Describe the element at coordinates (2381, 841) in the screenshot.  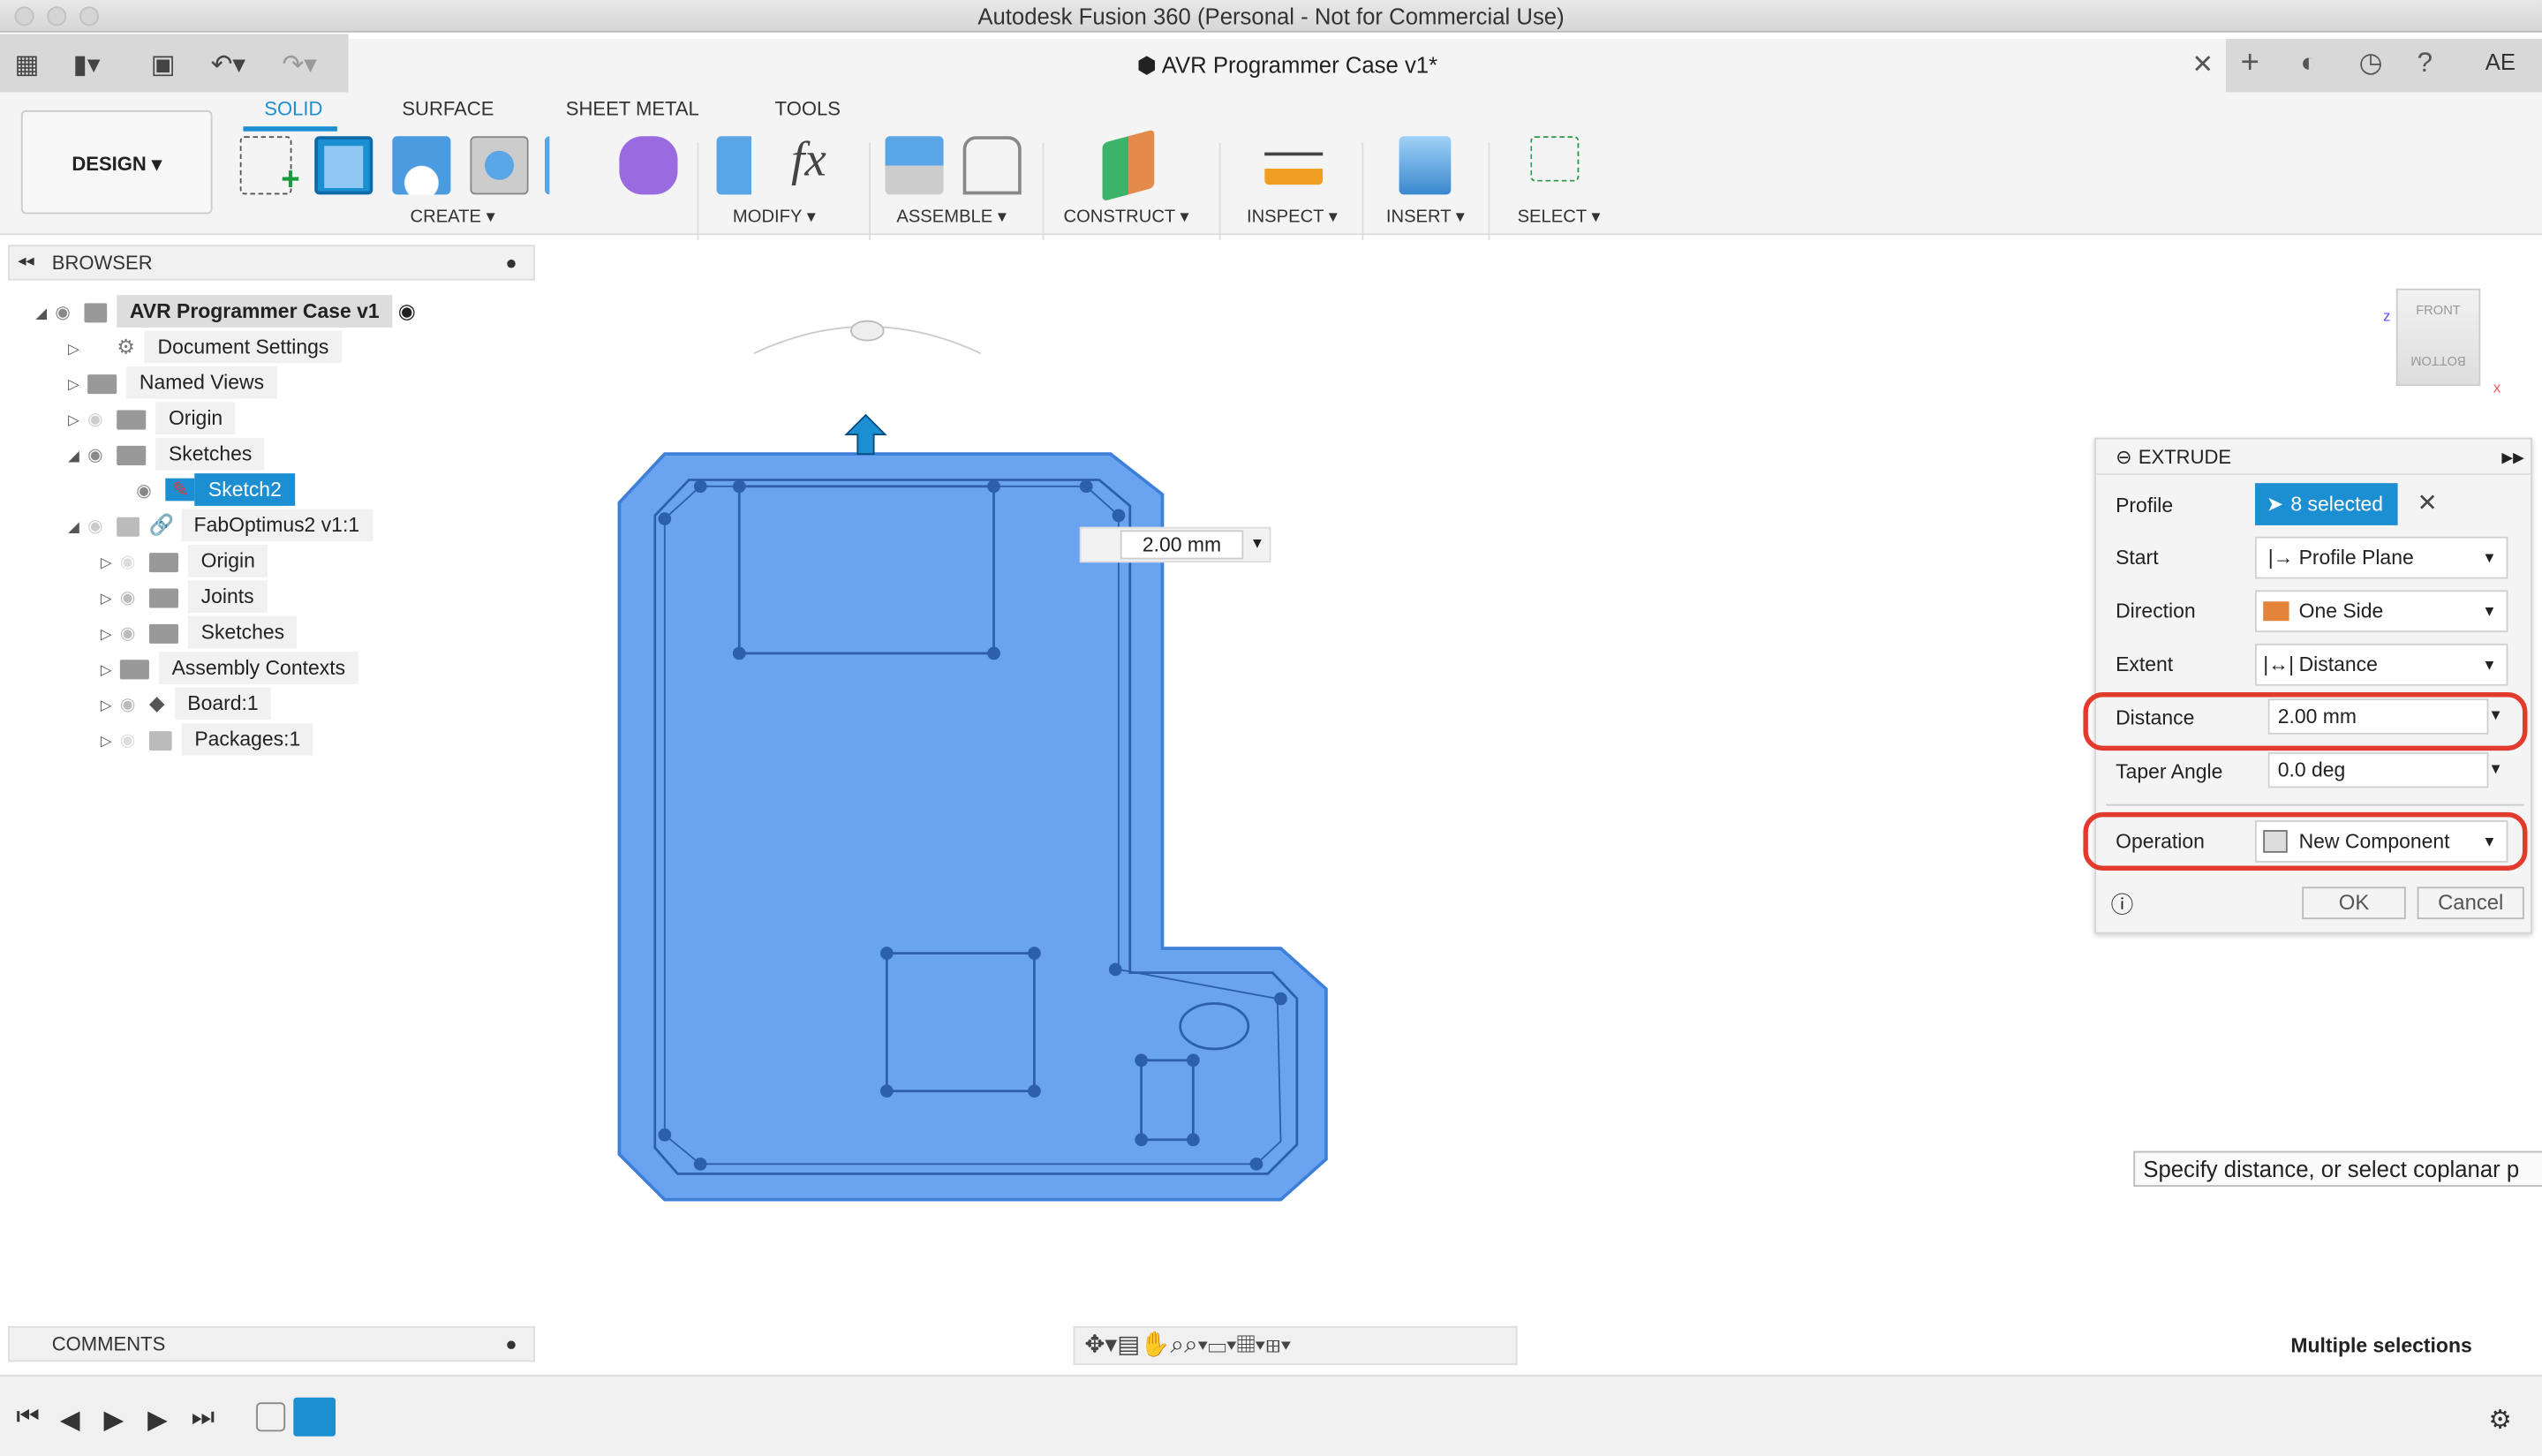
I see `operation-dropdown: New Component ▼` at that location.